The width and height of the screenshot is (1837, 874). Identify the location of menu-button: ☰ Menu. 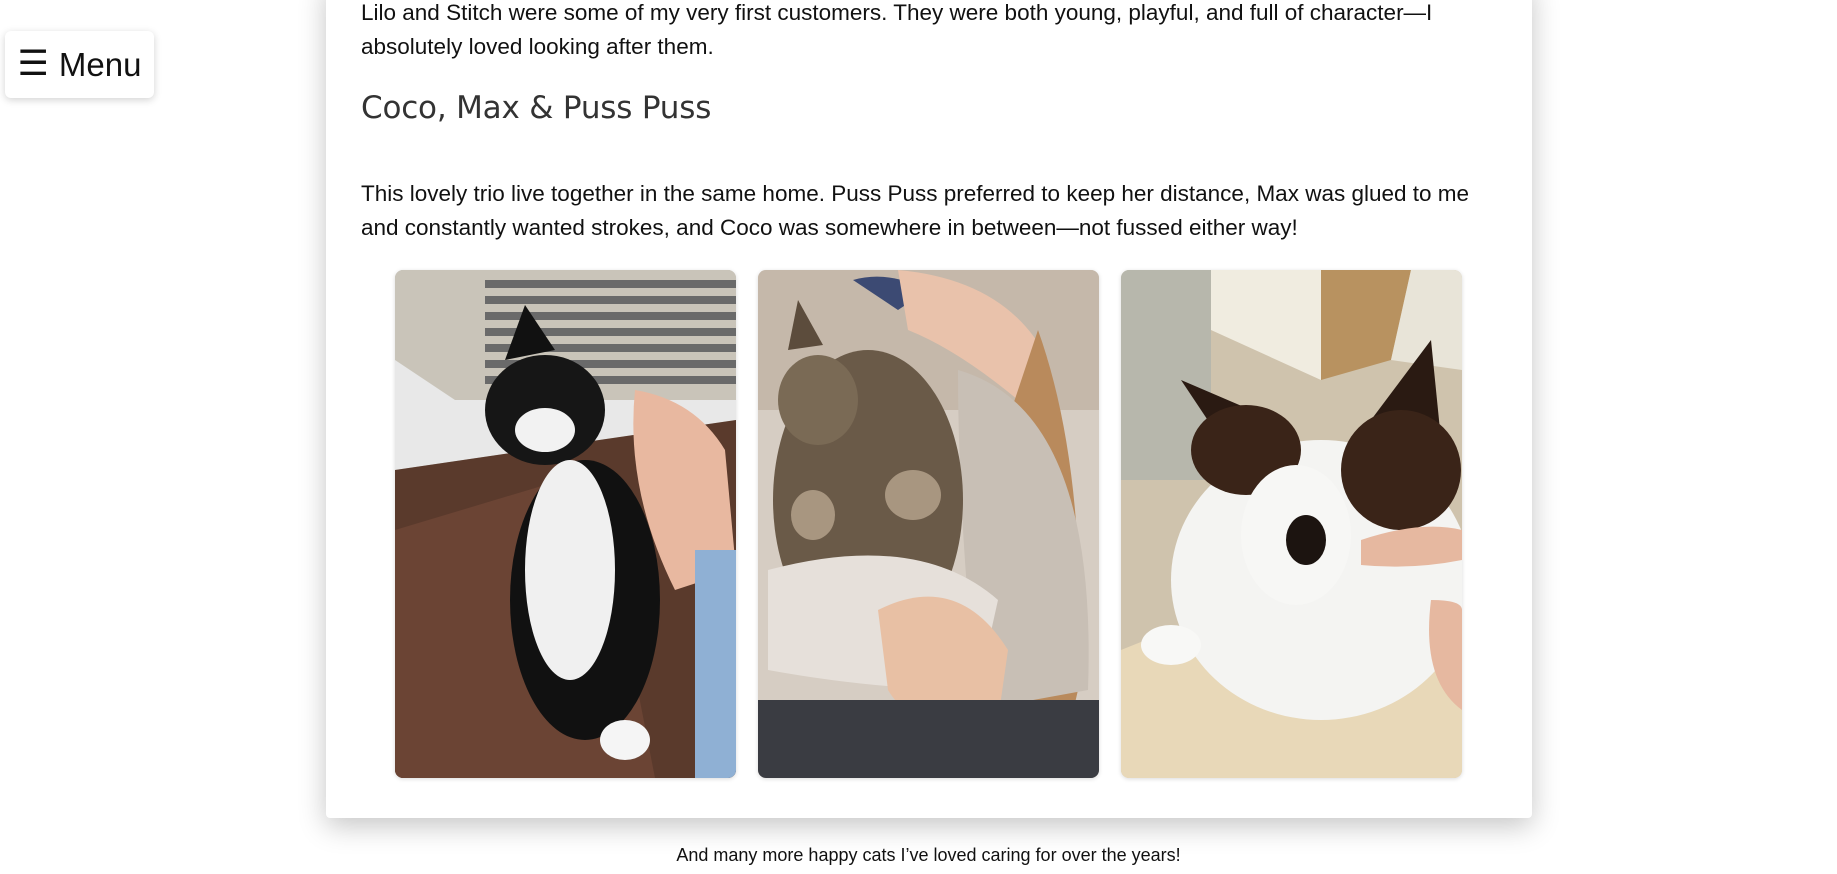
(79, 64).